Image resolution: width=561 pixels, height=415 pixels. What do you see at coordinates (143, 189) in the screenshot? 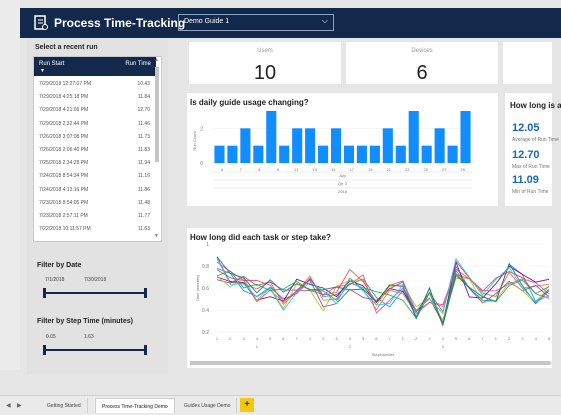
I see `run-time-cell: 11.86` at bounding box center [143, 189].